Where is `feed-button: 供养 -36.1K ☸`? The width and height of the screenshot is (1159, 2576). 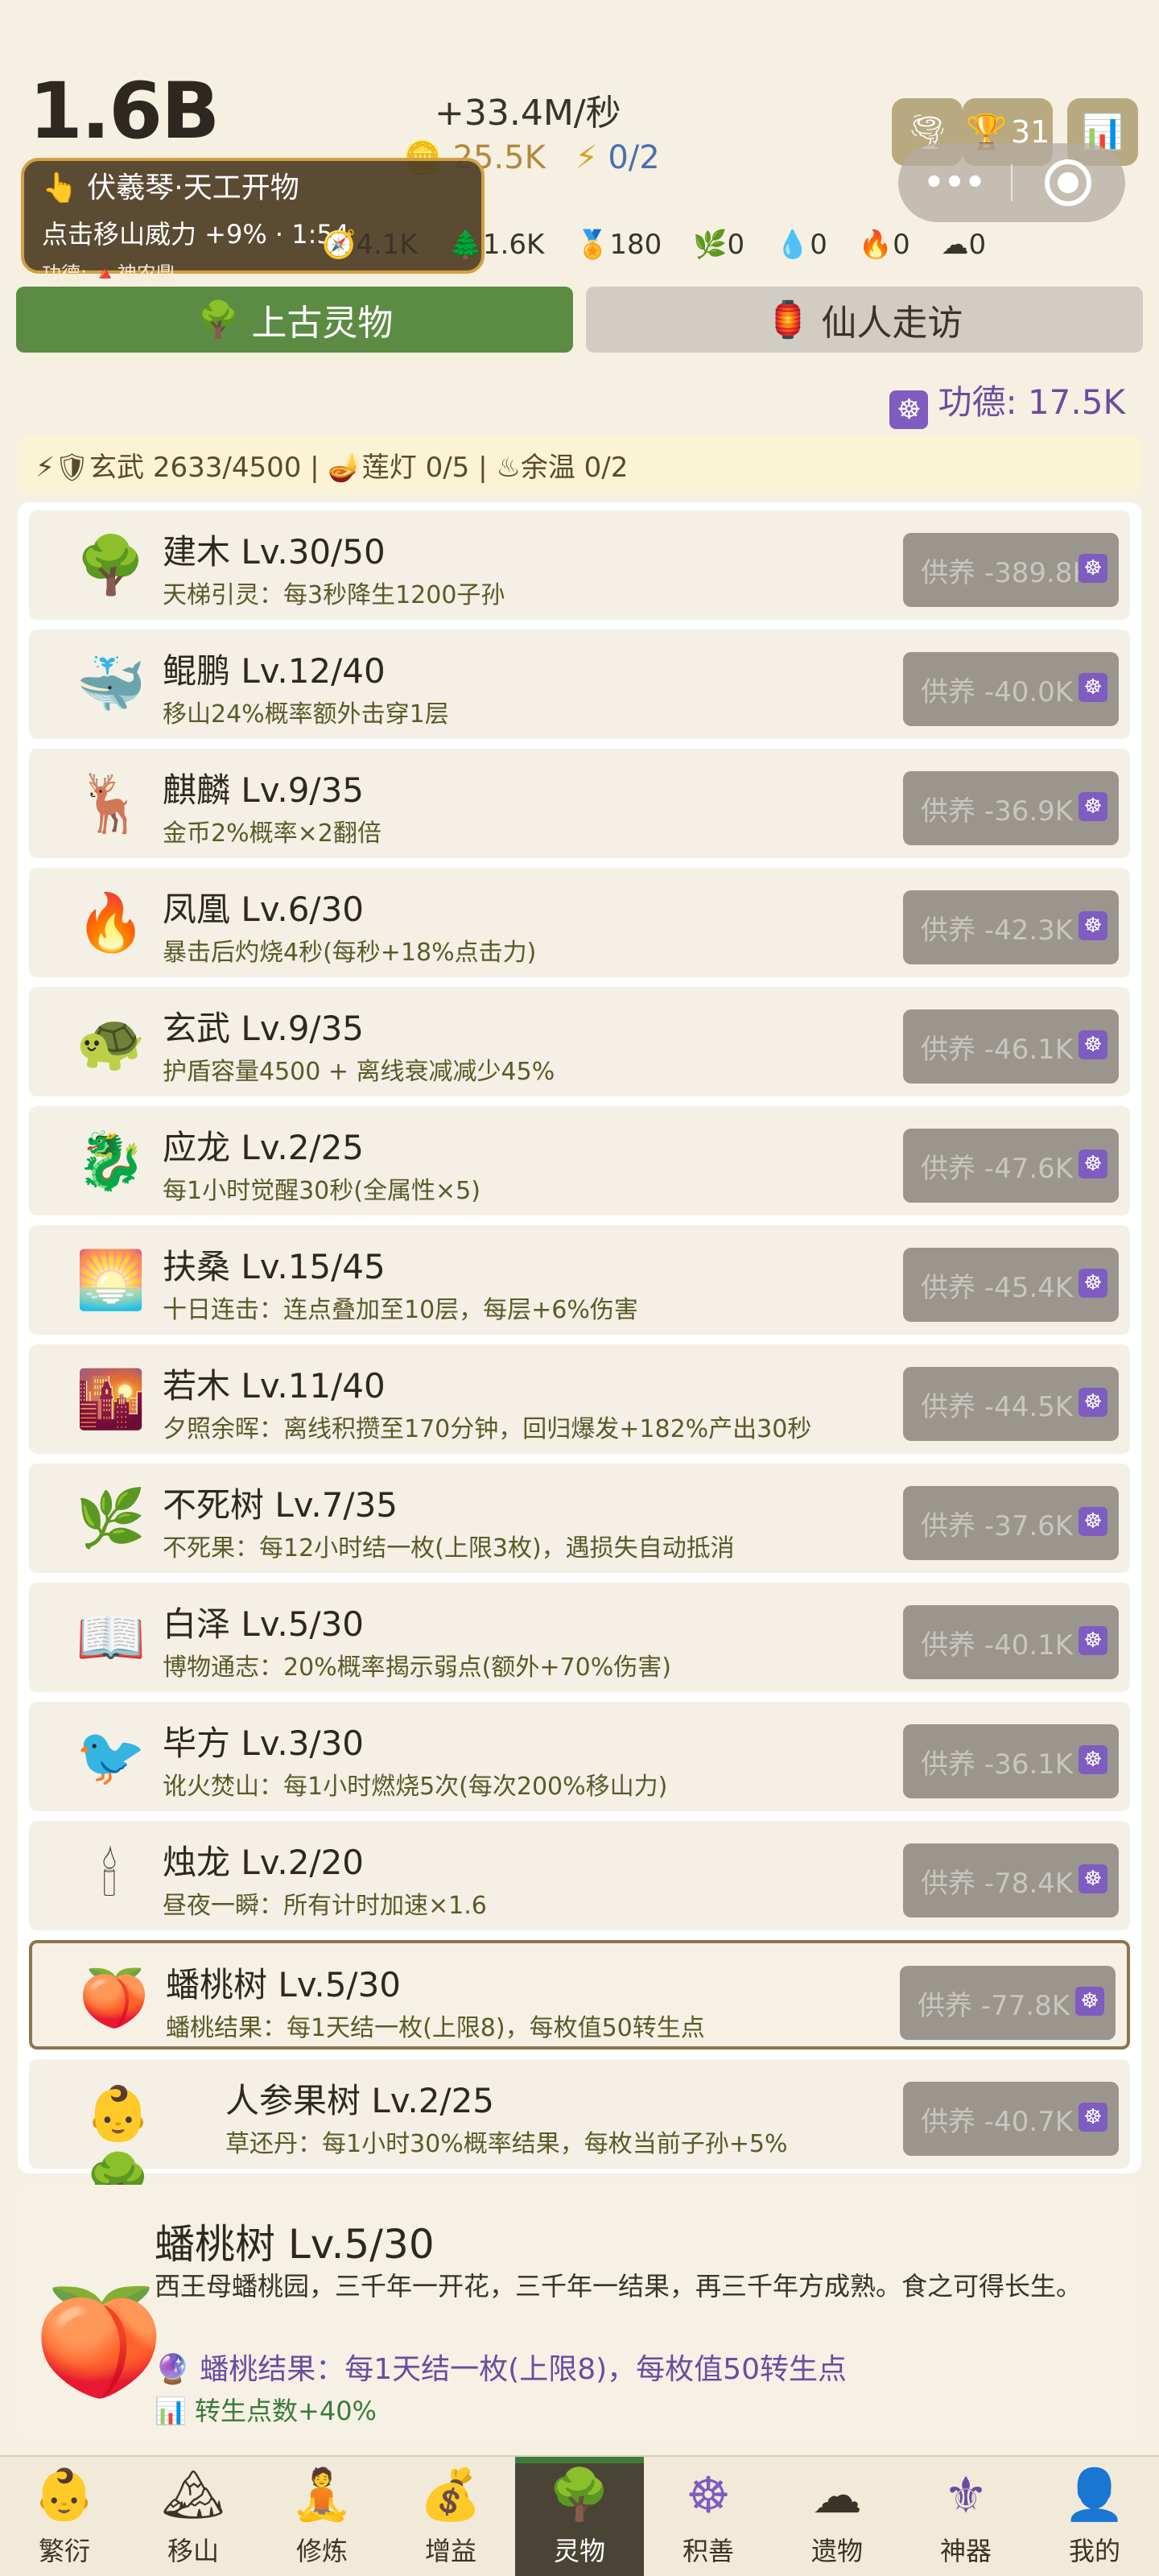 feed-button: 供养 -36.1K ☸ is located at coordinates (1011, 1761).